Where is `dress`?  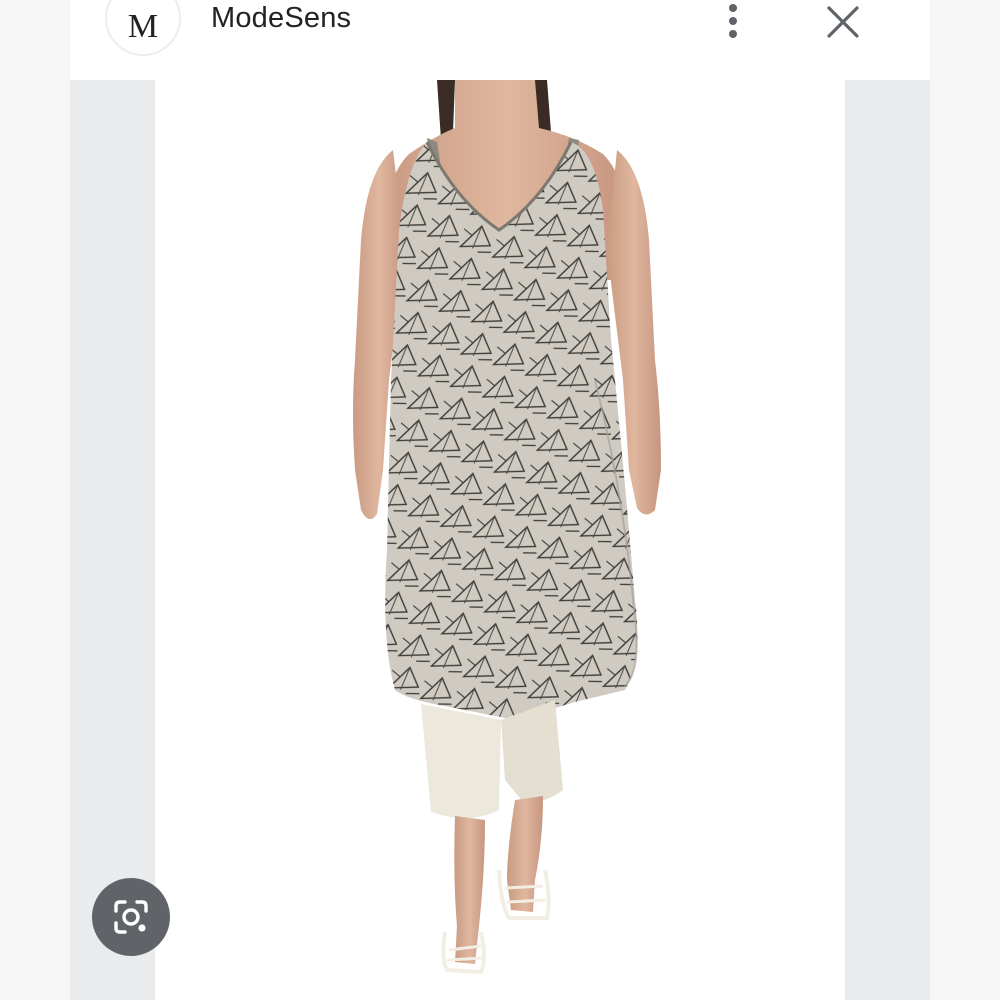
dress is located at coordinates (511, 431).